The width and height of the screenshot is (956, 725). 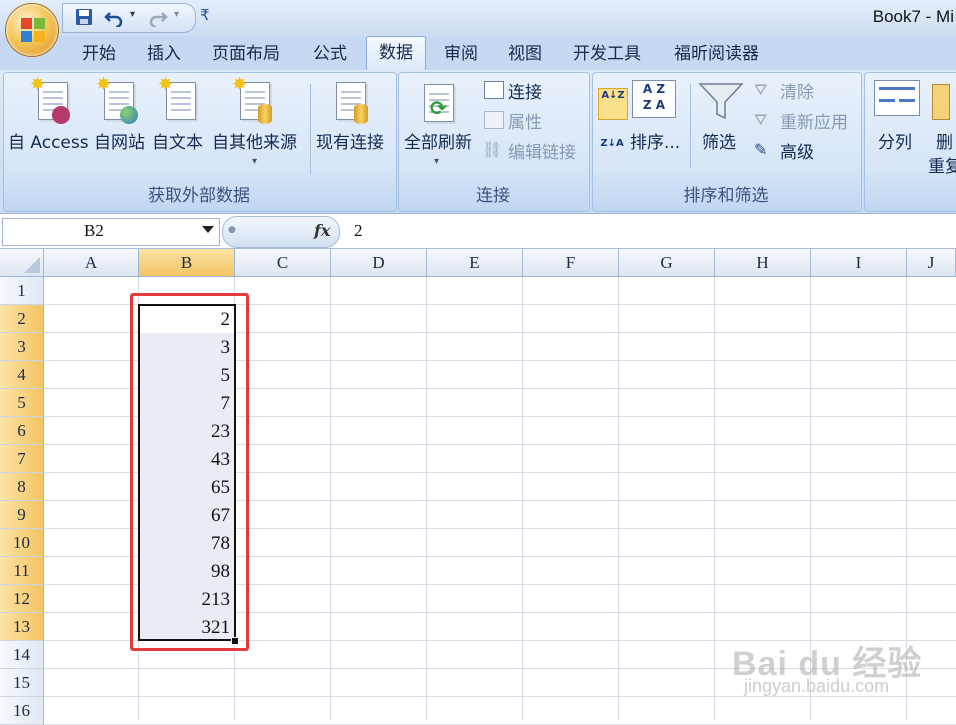 I want to click on text-to-columns-button: 分列, so click(x=896, y=128).